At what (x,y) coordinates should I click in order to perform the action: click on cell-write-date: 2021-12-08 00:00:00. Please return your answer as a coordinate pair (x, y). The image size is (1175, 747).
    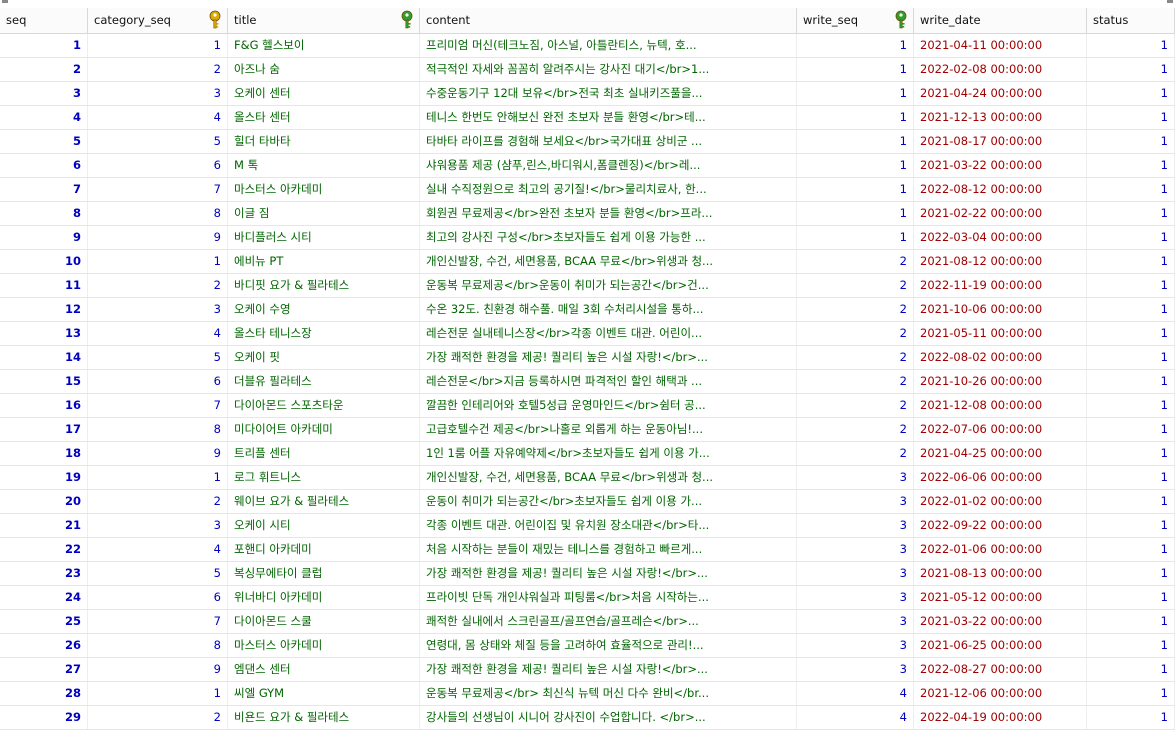
    Looking at the image, I should click on (1000, 405).